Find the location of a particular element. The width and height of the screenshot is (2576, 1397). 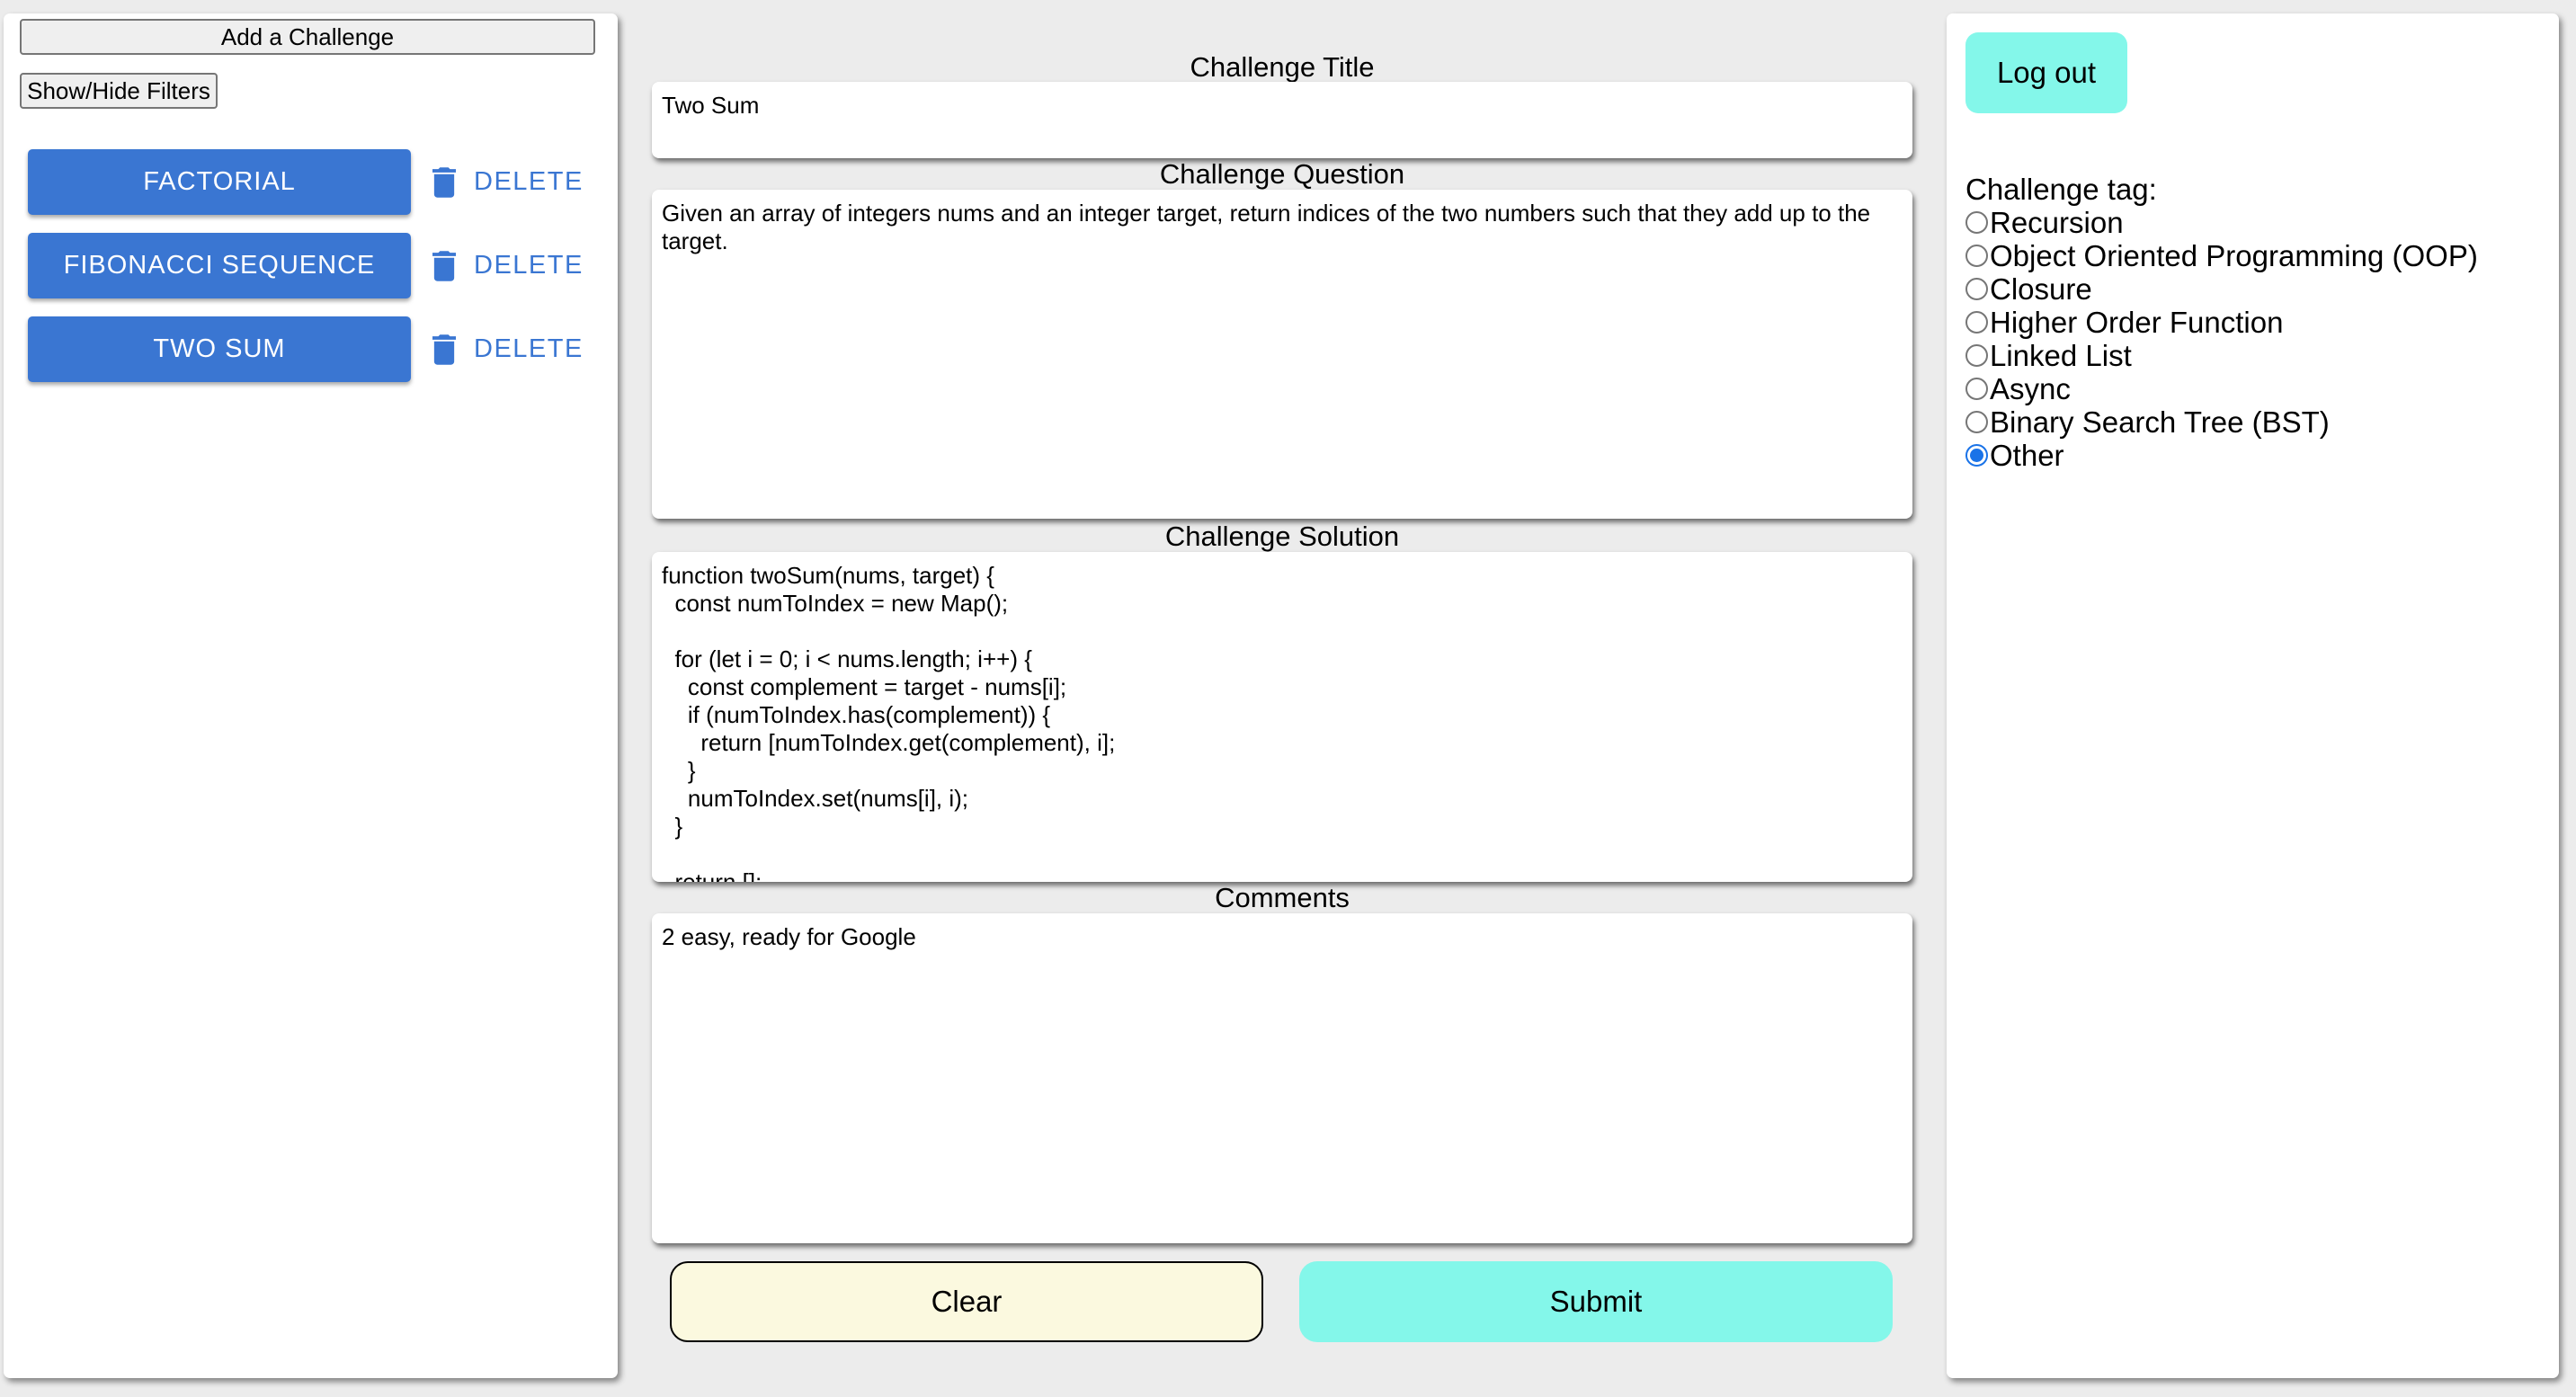

logout-button: Log out is located at coordinates (2046, 73).